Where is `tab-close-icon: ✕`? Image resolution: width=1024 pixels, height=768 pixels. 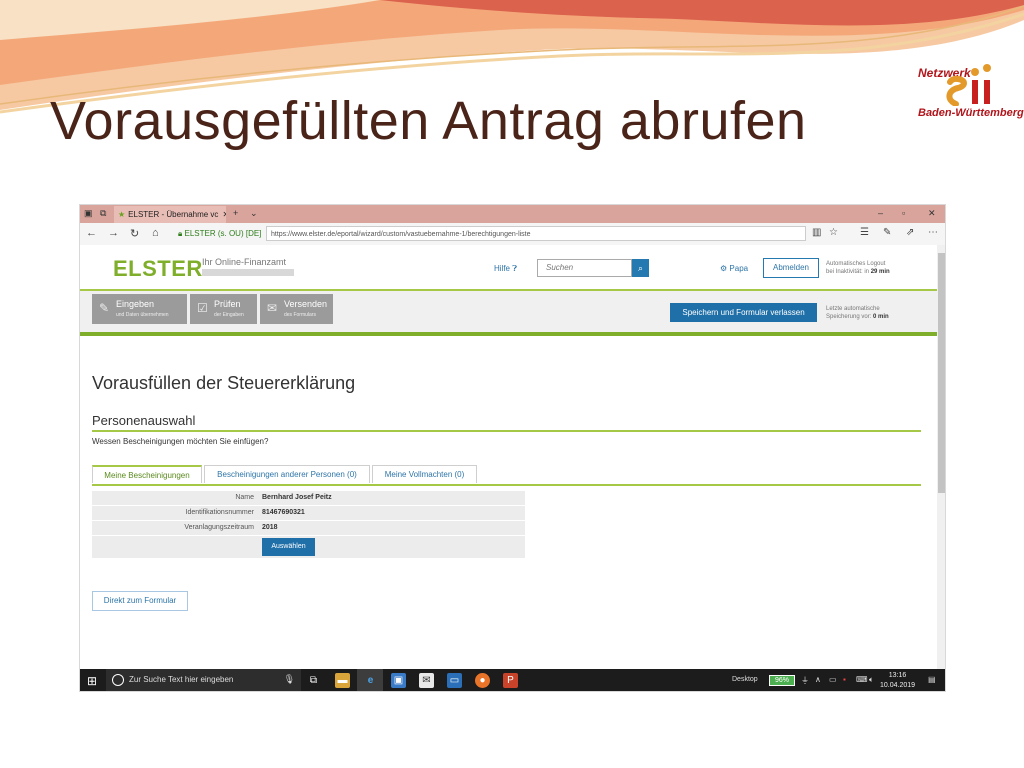
tab-close-icon: ✕ is located at coordinates (224, 214).